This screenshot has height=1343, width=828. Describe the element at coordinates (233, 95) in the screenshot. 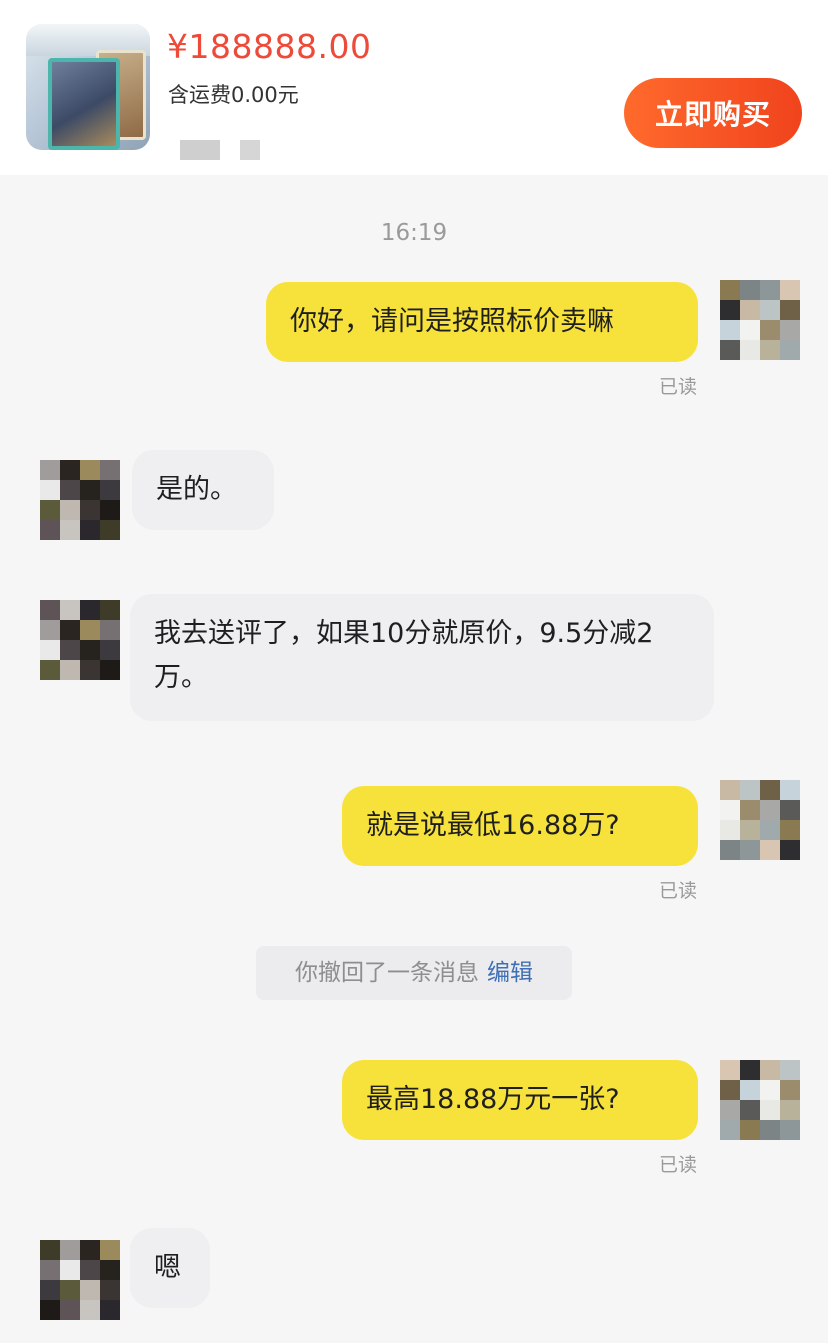

I see `shipping-fee: 含运费0.00元` at that location.